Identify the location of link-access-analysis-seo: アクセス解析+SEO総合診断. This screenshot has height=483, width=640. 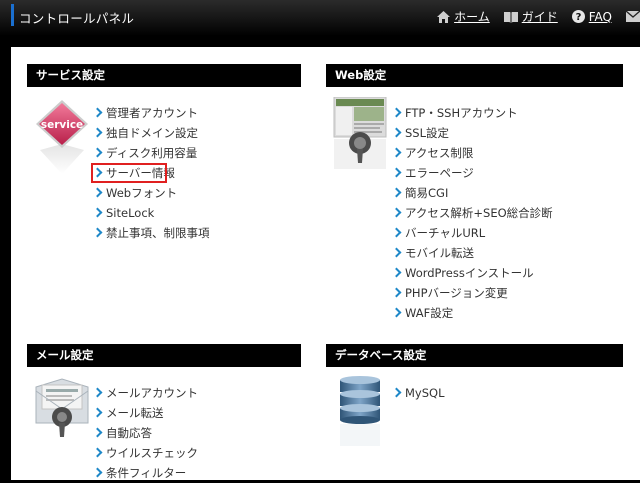
(472, 213).